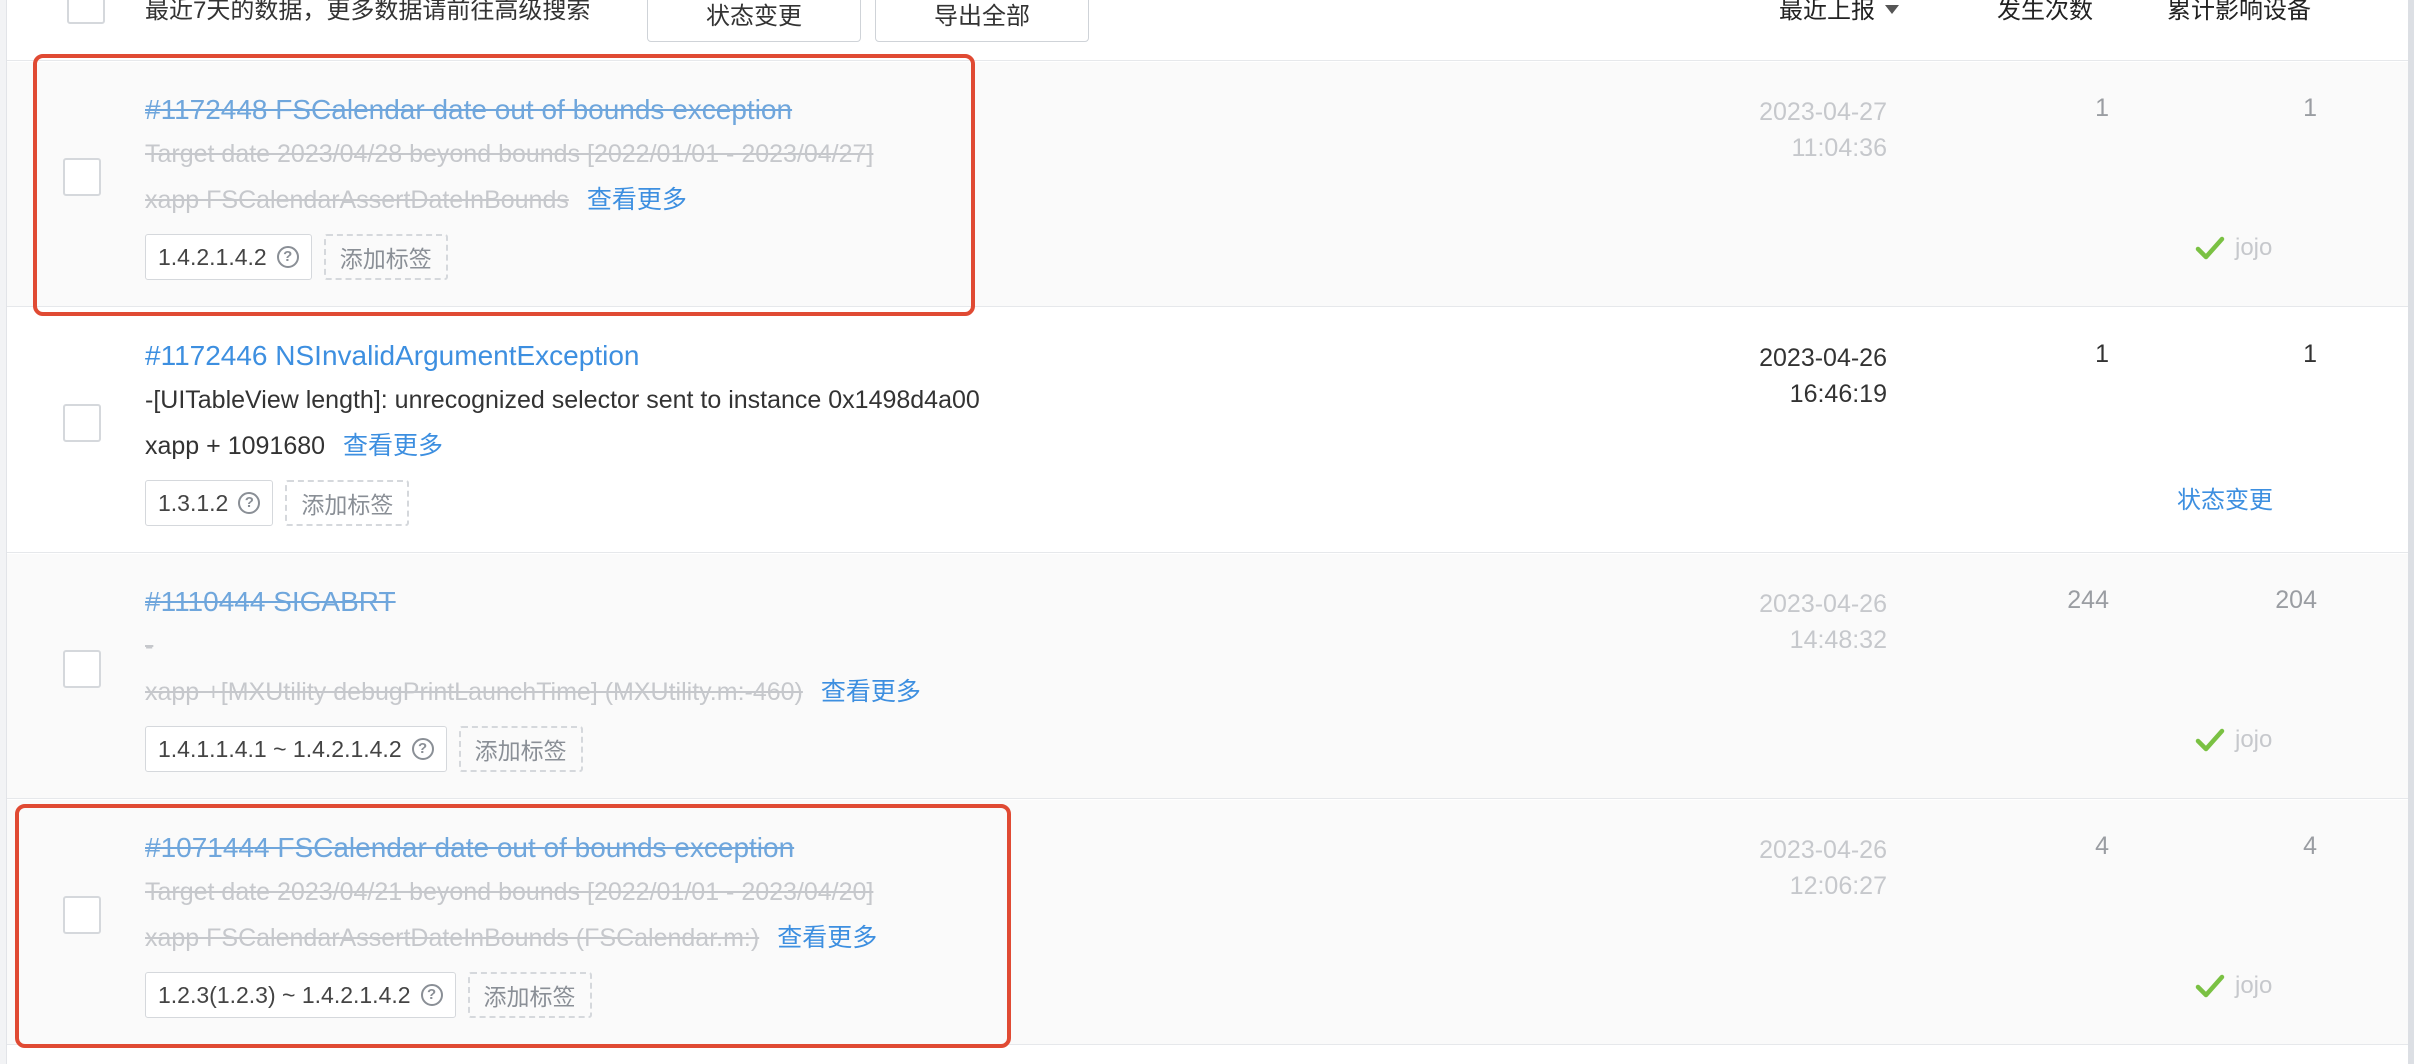  I want to click on version-tag: 1.2.3(1.2.3) ~ 1.4.2.1.4.2?, so click(300, 995).